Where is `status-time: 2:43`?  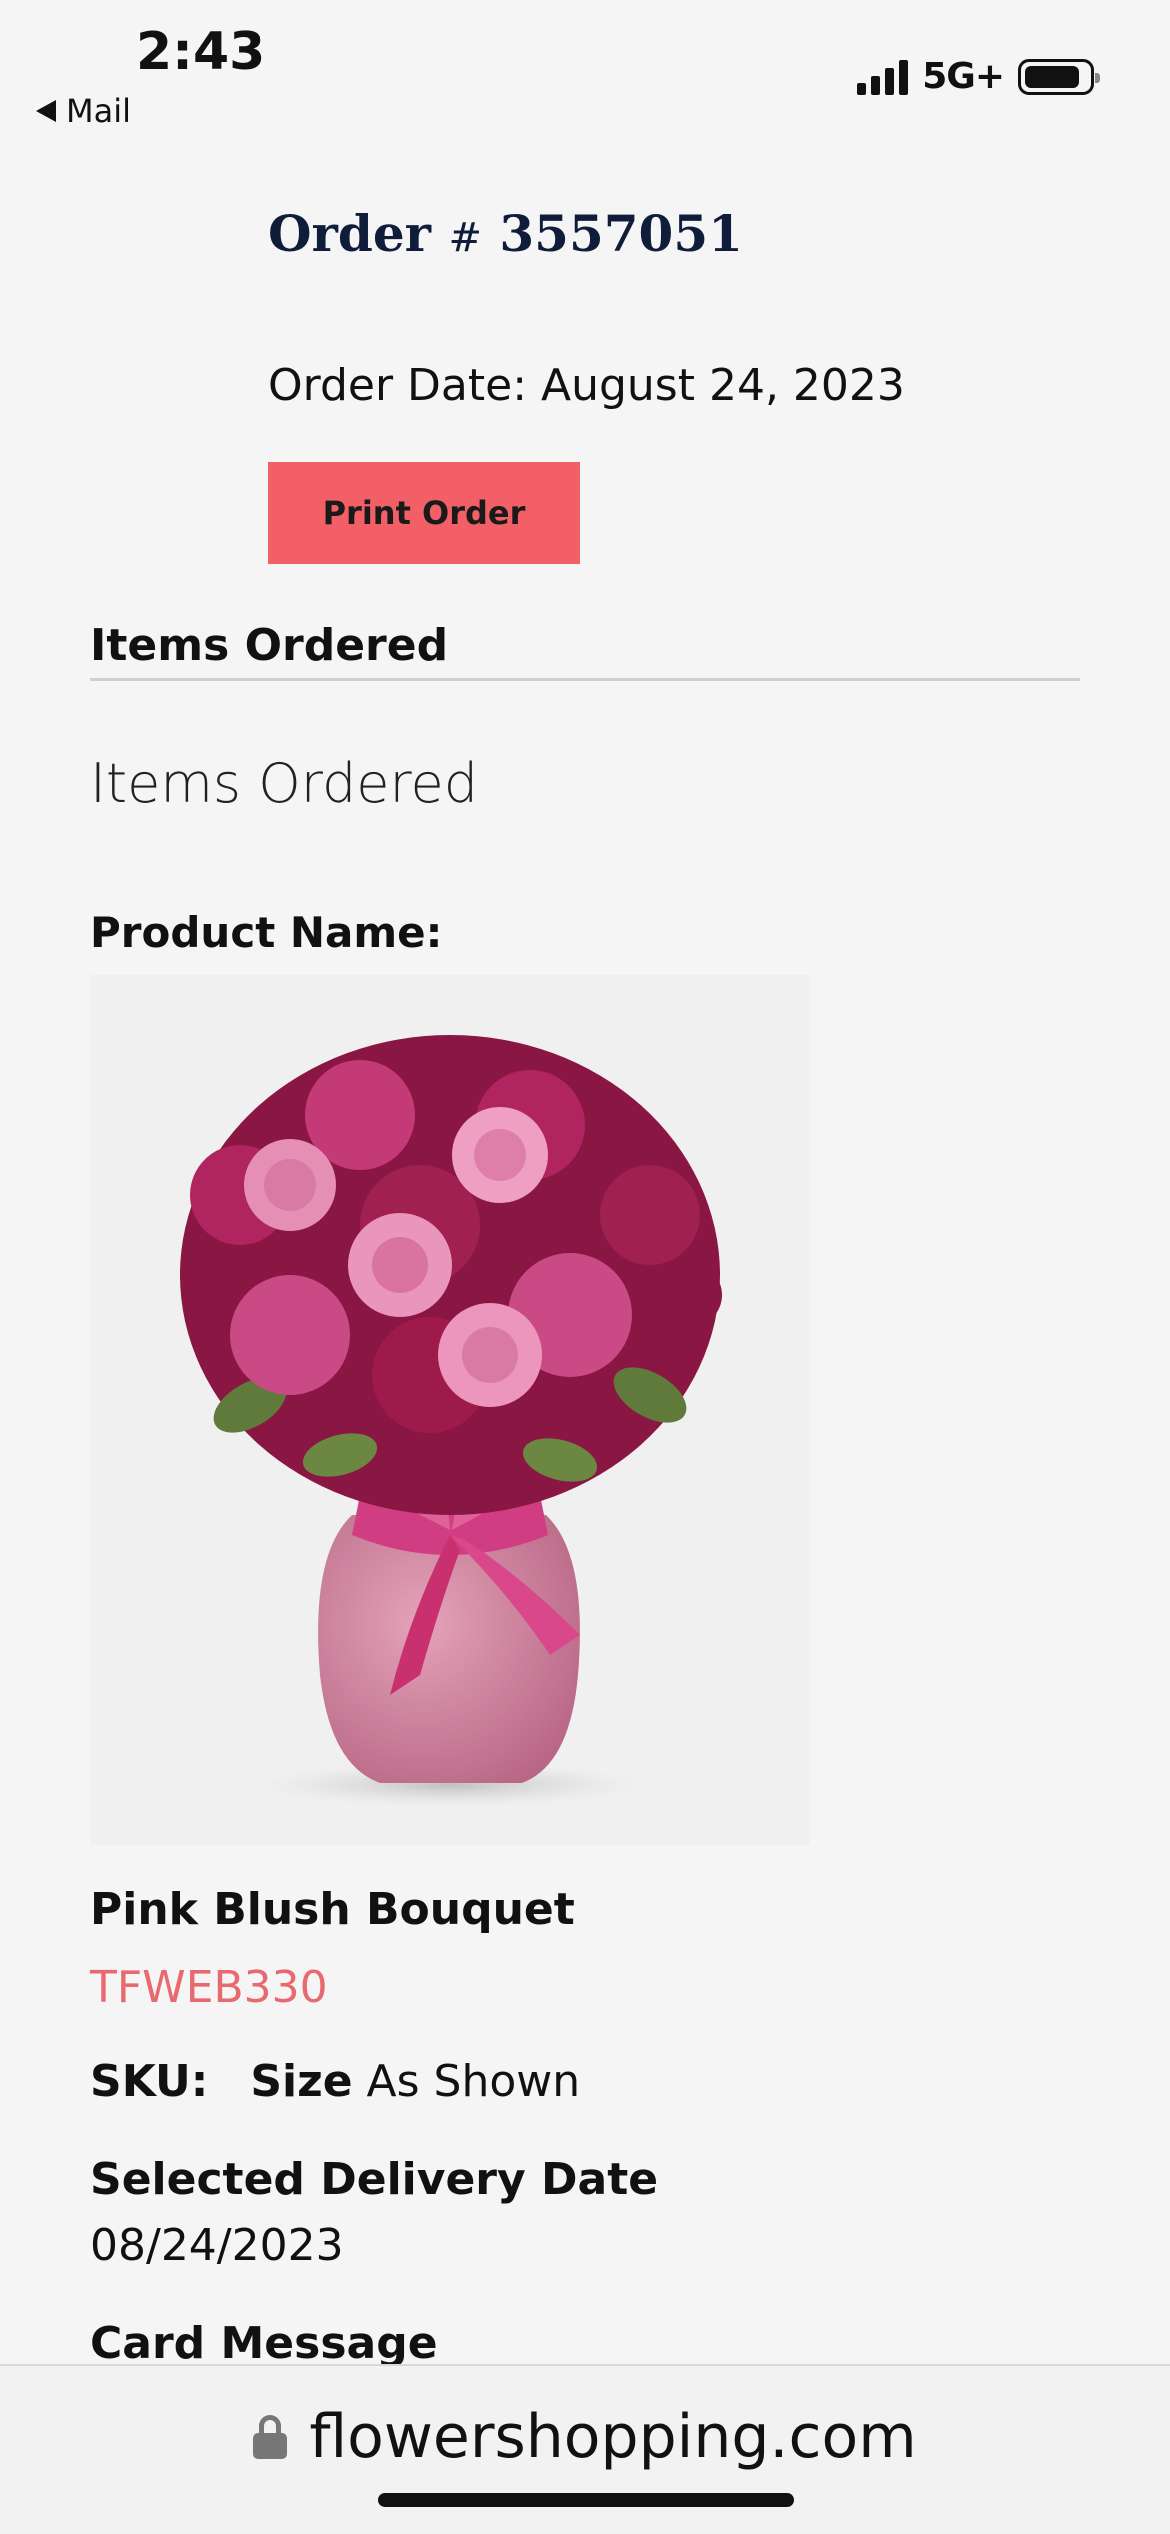
status-time: 2:43 is located at coordinates (201, 52).